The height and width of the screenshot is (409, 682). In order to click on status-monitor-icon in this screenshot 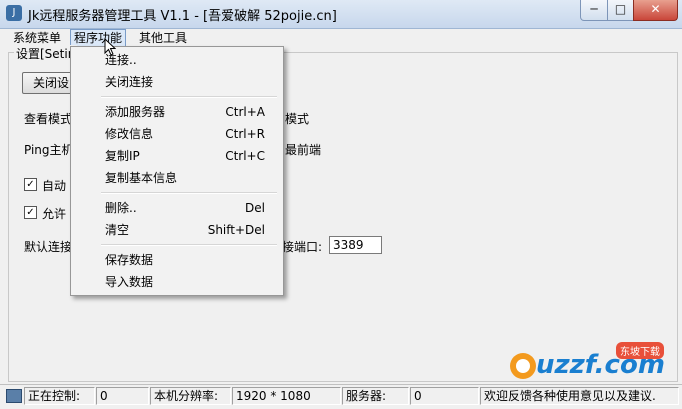, I will do `click(14, 396)`.